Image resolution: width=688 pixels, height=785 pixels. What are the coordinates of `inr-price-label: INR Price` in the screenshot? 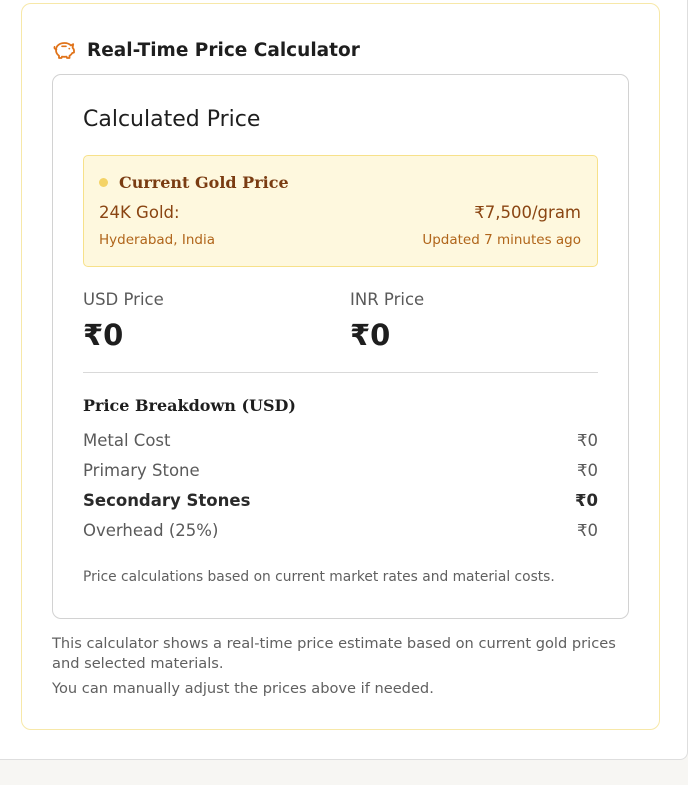 It's located at (387, 299).